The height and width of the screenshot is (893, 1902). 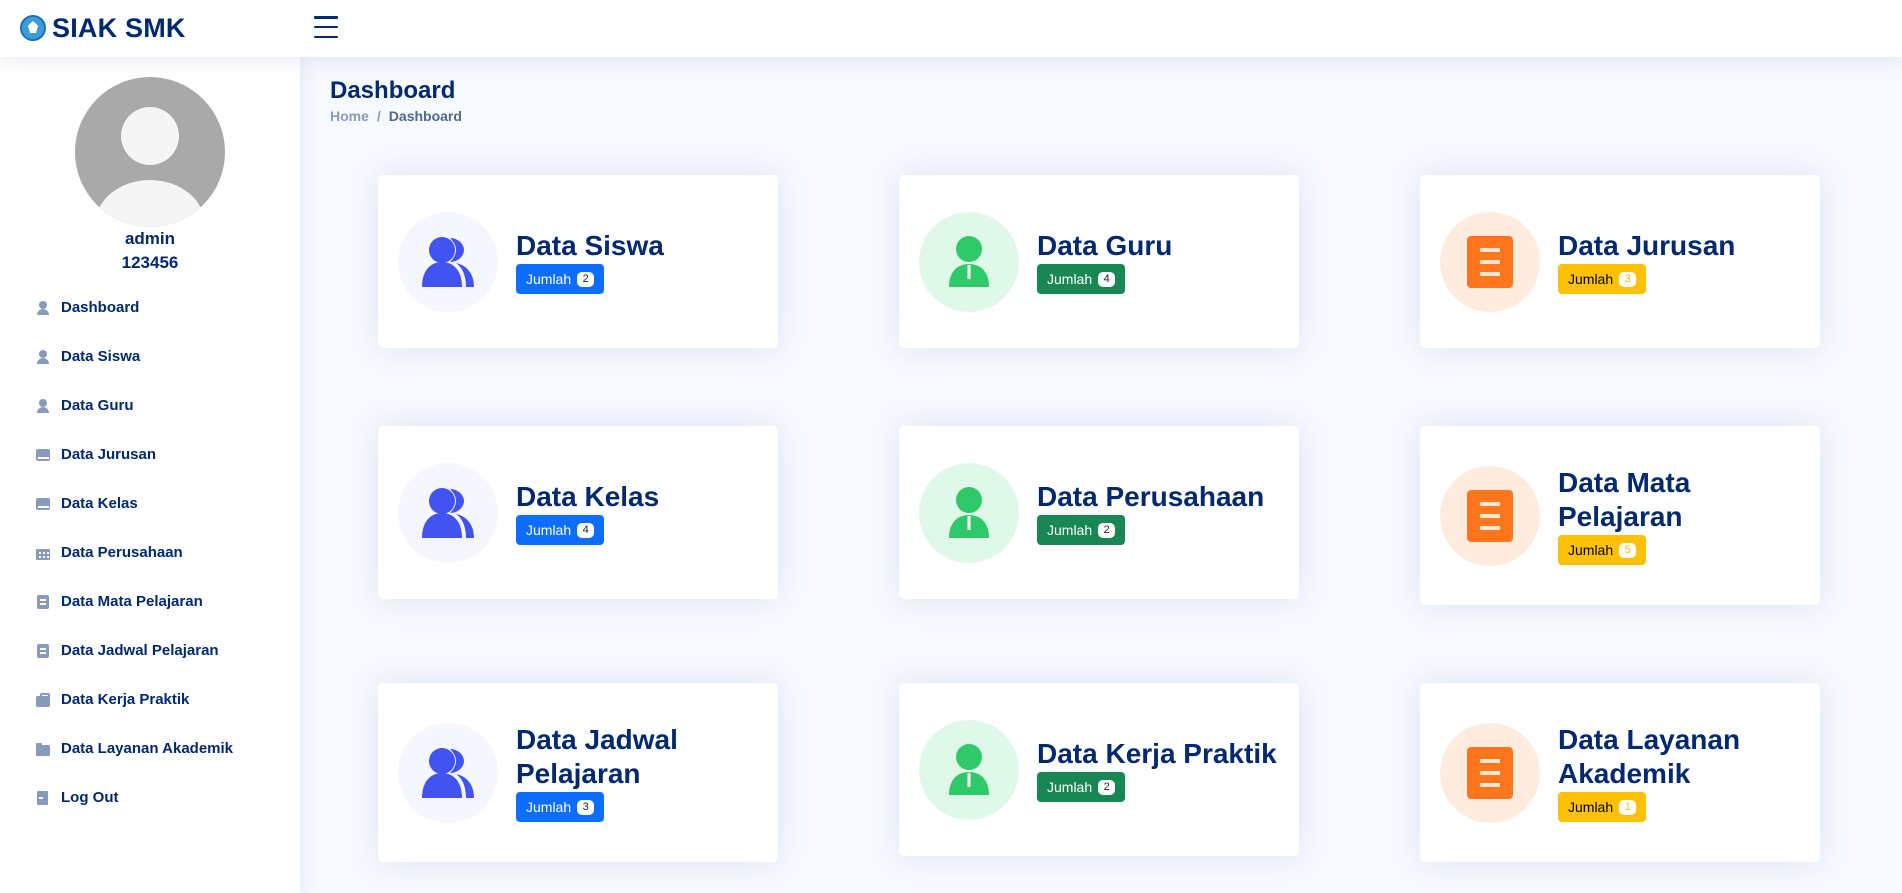 What do you see at coordinates (1628, 807) in the screenshot?
I see `count-badge: 1` at bounding box center [1628, 807].